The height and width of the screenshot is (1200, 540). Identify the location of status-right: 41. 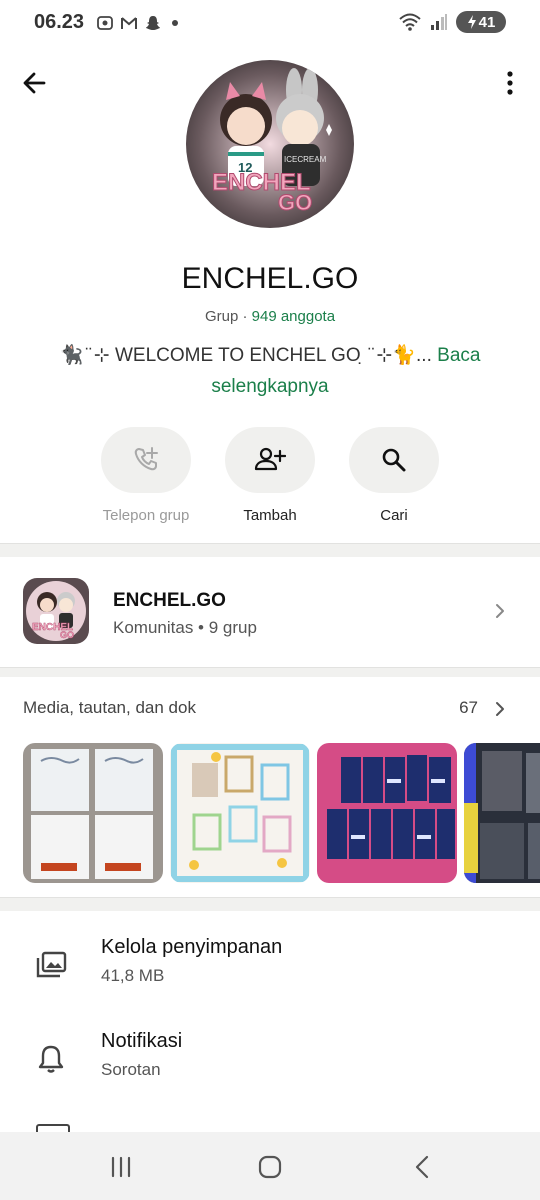
(452, 22).